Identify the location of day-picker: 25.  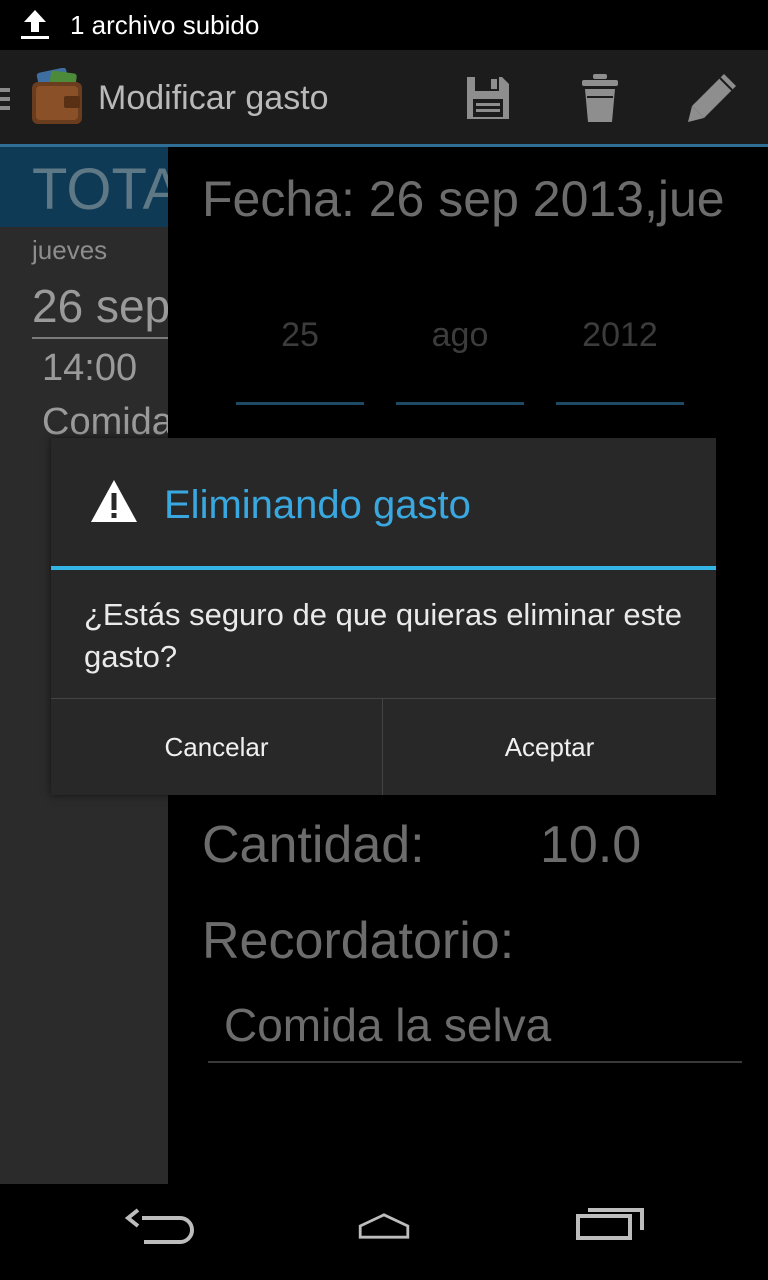
(300, 335).